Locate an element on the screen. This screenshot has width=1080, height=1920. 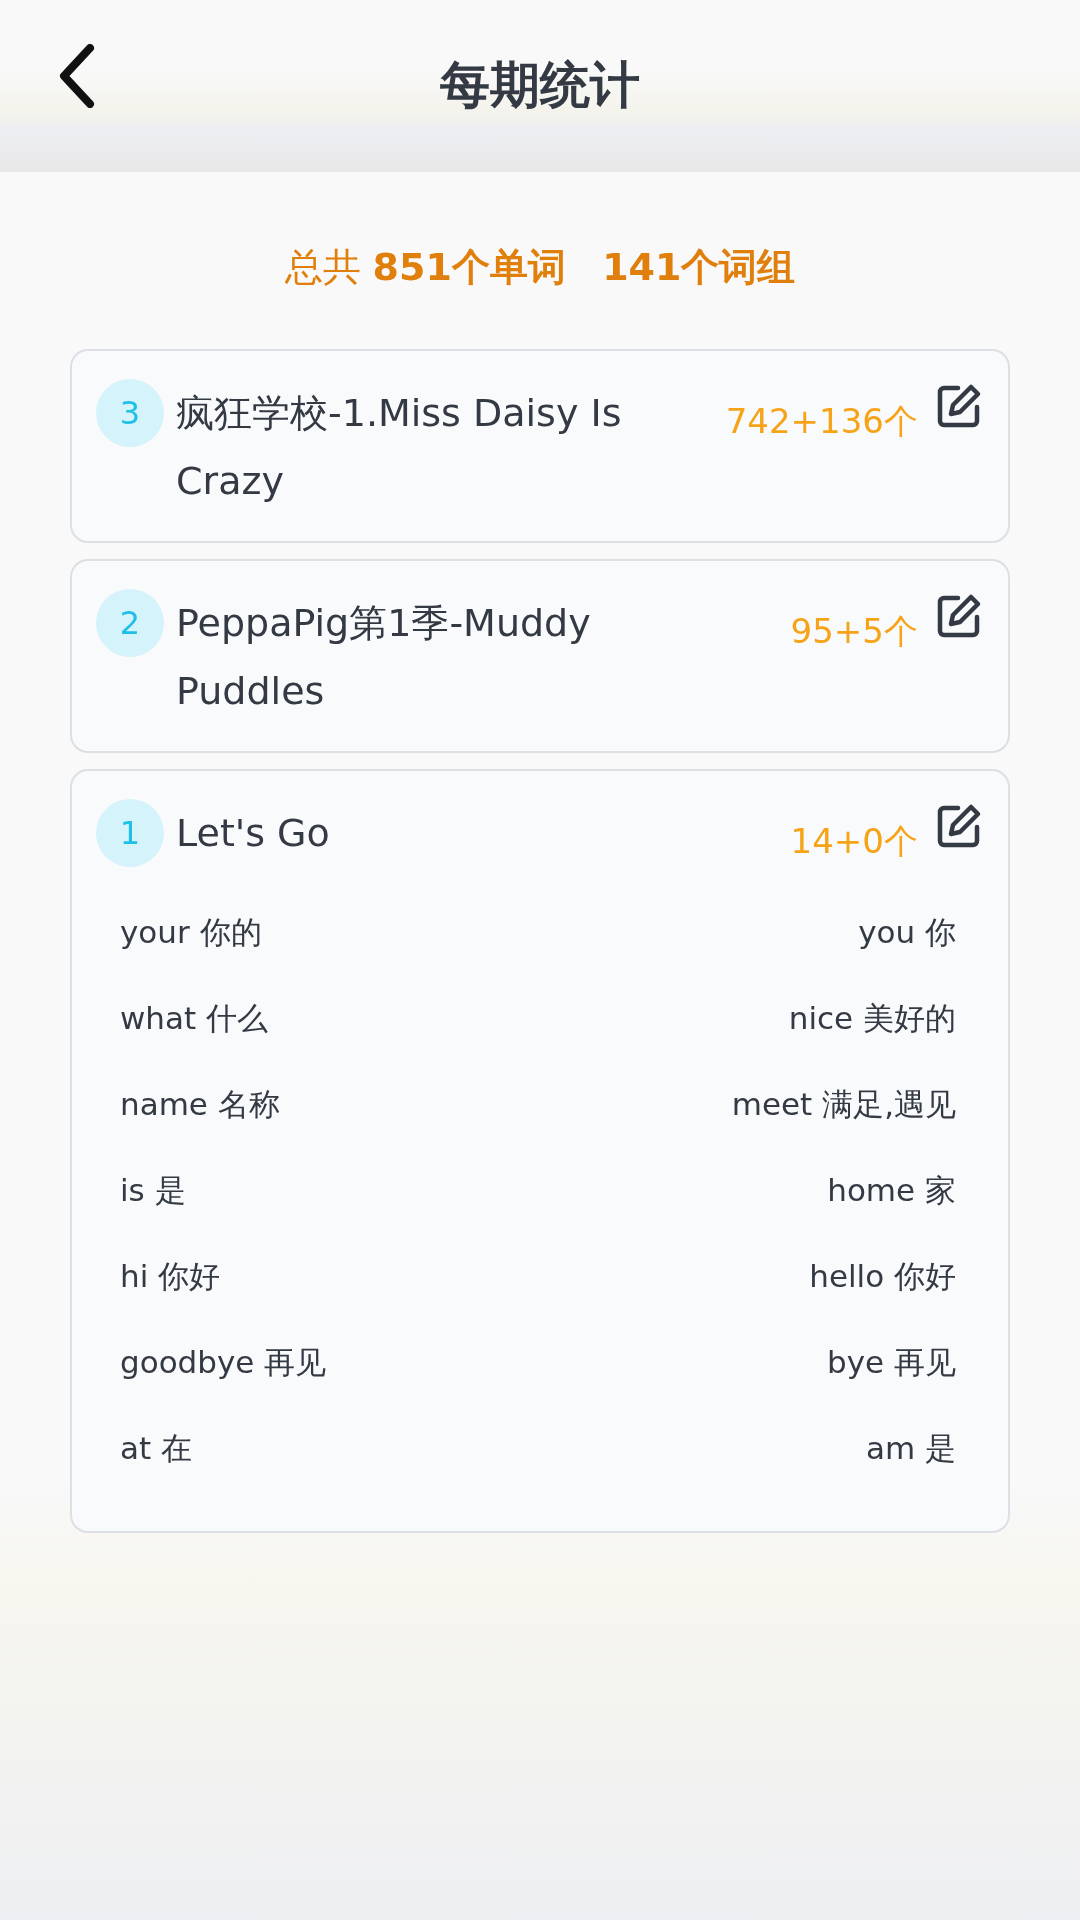
word-entry: your 你的 is located at coordinates (191, 932).